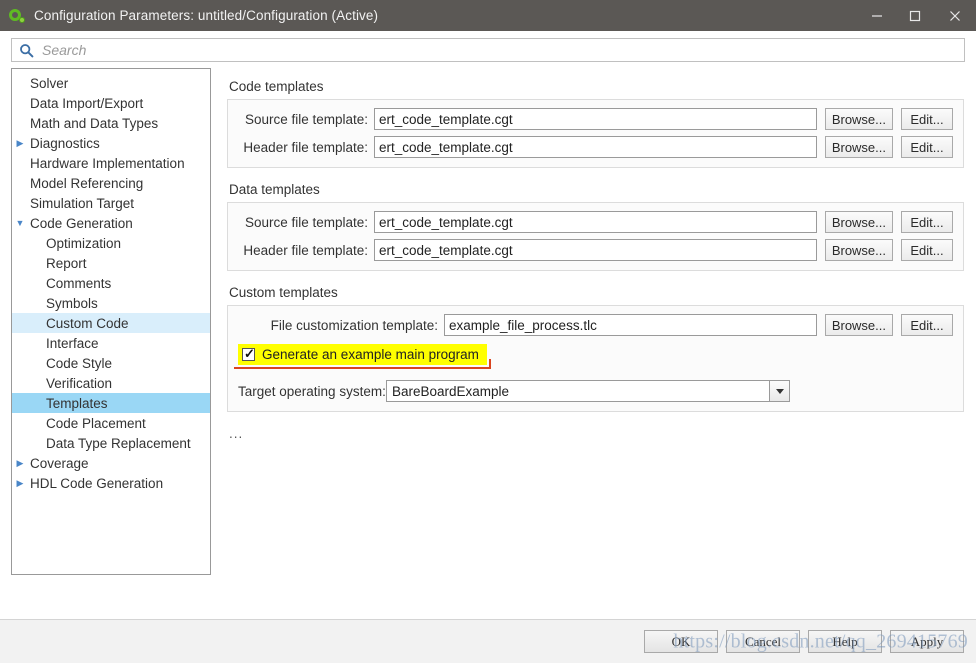 The height and width of the screenshot is (663, 976). I want to click on file-customization-template-label: File customization template:, so click(354, 325).